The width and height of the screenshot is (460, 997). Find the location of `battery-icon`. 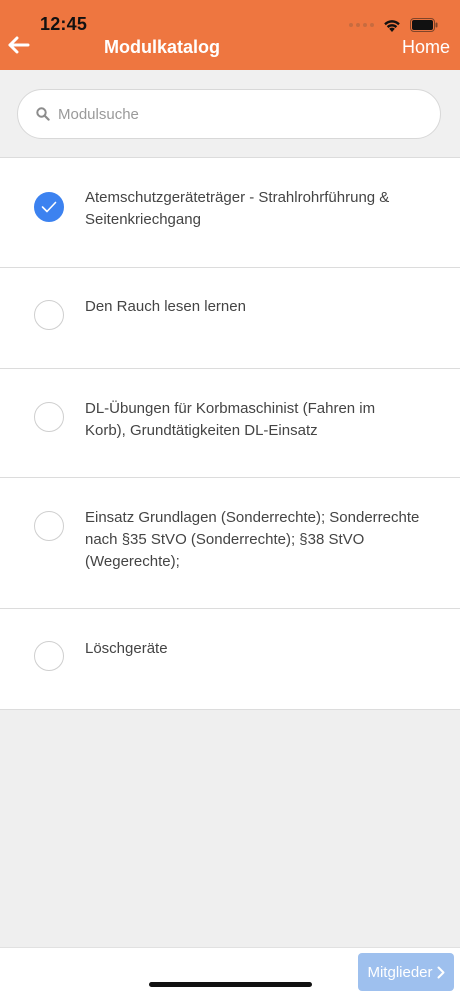

battery-icon is located at coordinates (424, 25).